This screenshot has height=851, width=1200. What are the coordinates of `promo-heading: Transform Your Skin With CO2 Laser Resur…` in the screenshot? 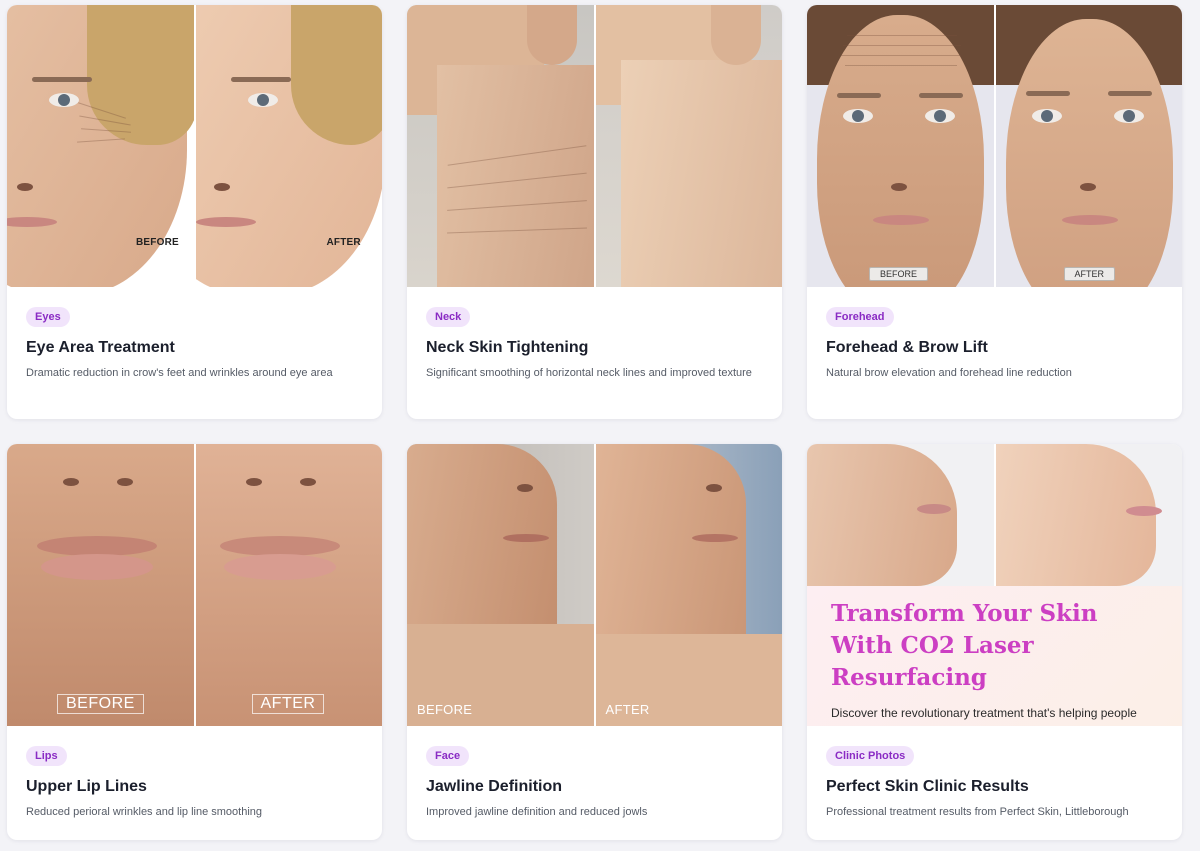 It's located at (964, 645).